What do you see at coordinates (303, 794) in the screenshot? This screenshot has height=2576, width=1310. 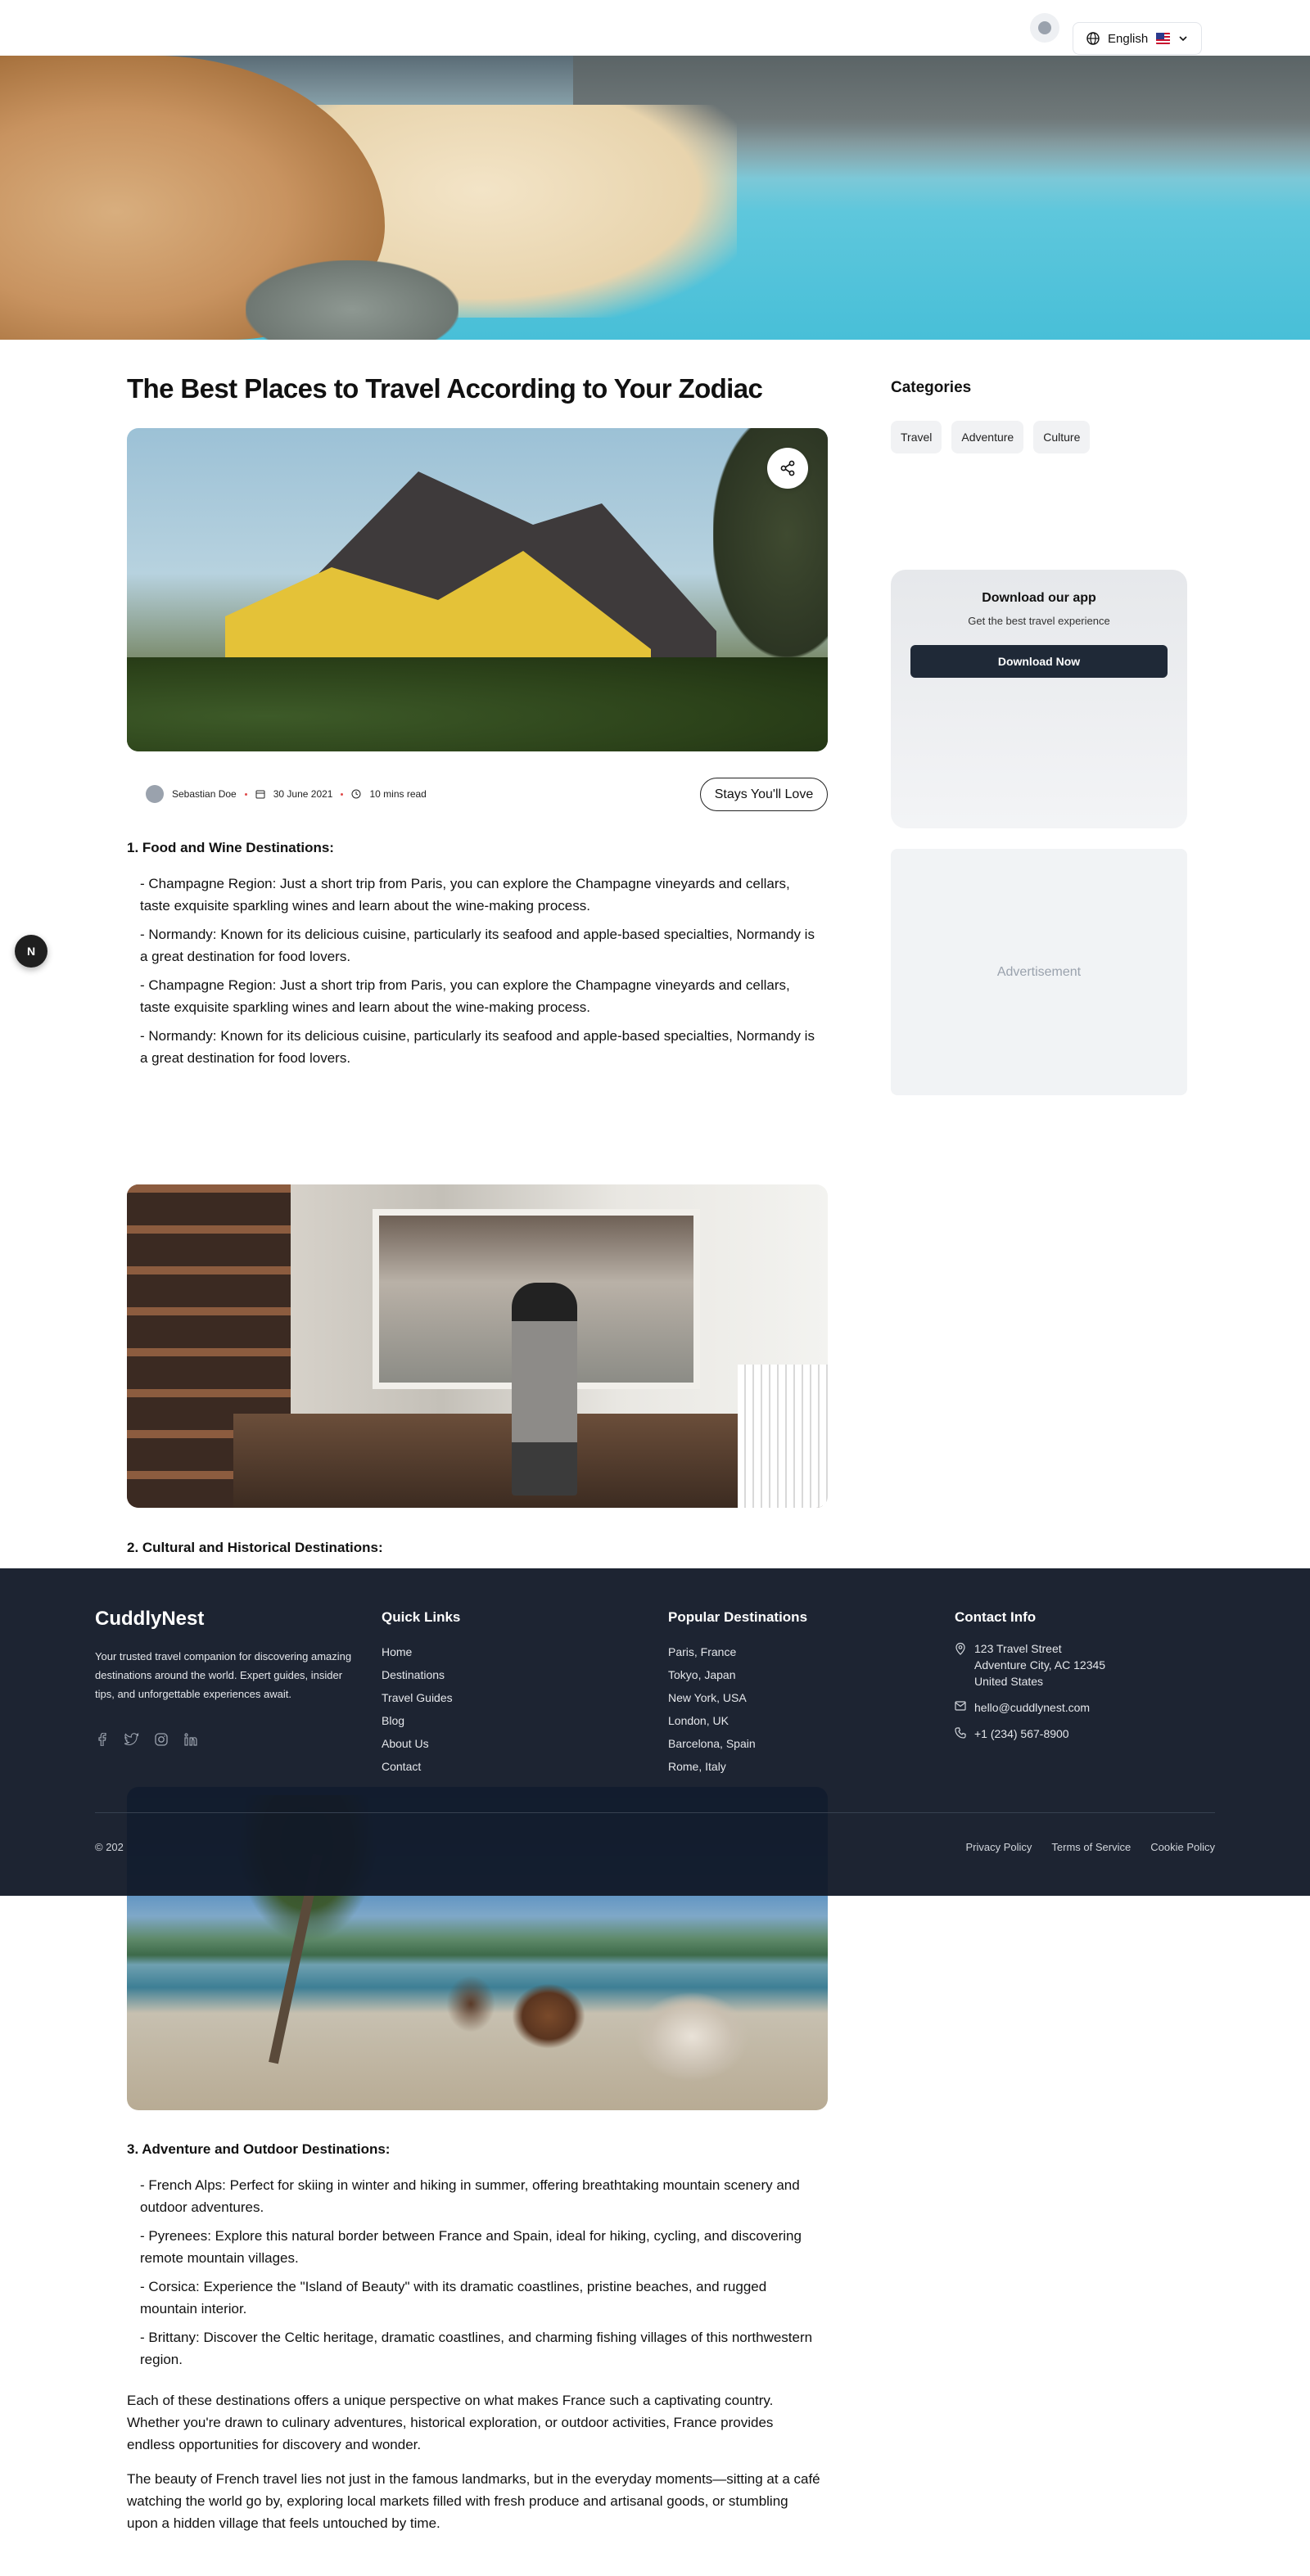 I see `publish-date: 30 June 2021` at bounding box center [303, 794].